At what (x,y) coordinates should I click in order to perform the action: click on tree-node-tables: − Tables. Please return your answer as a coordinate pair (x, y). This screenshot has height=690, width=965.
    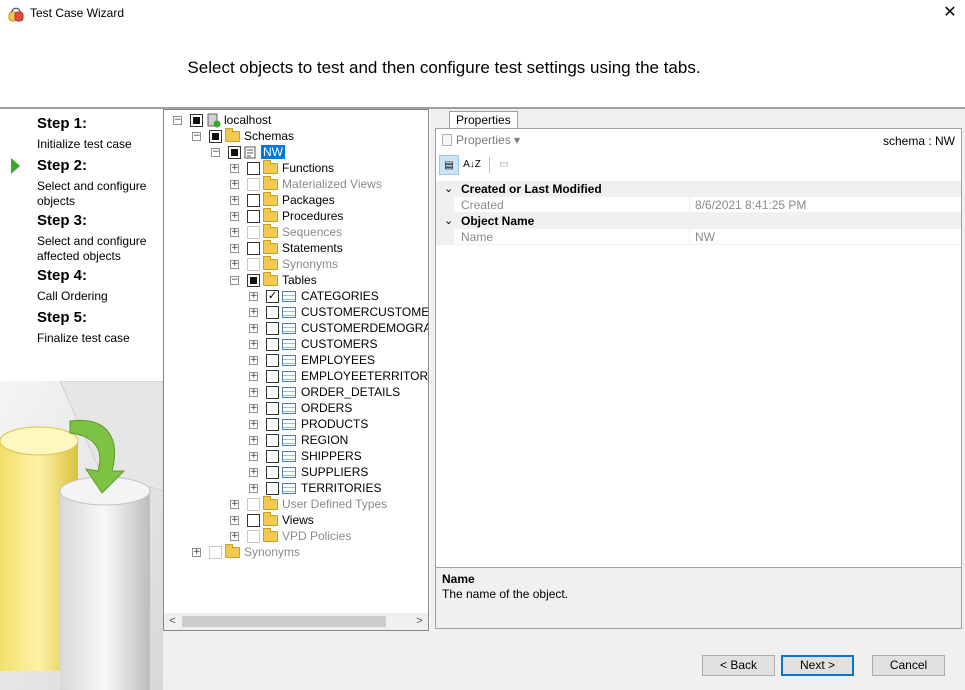
    Looking at the image, I should click on (296, 280).